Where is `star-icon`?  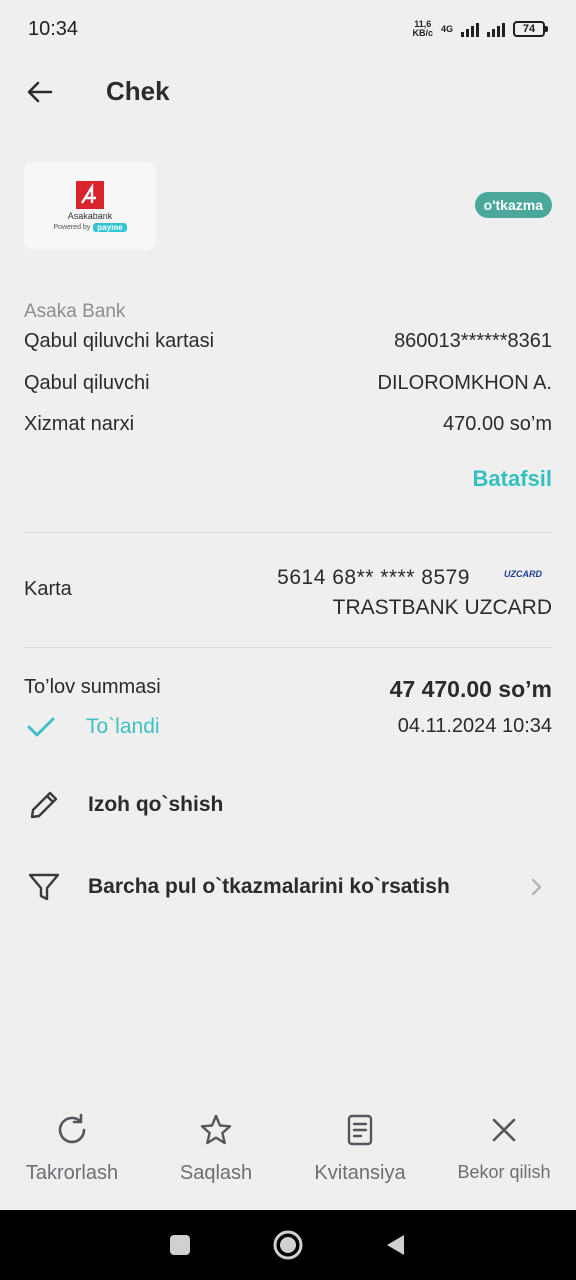
star-icon is located at coordinates (216, 1129).